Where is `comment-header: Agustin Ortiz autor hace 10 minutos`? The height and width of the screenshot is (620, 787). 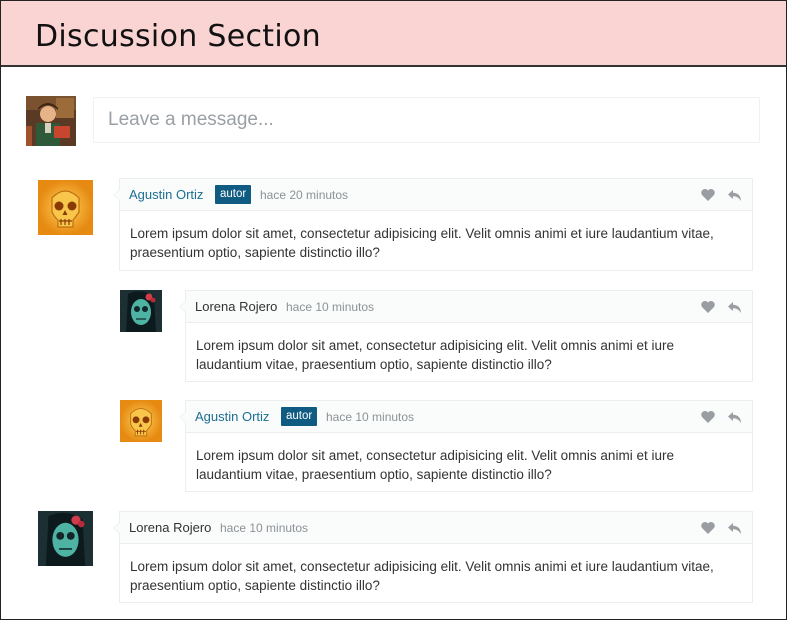
comment-header: Agustin Ortiz autor hace 10 minutos is located at coordinates (465, 417).